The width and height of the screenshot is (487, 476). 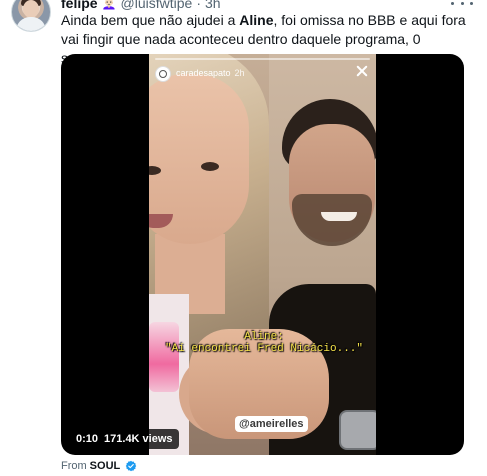 What do you see at coordinates (256, 20) in the screenshot?
I see `tweet-text-mentioned-name: Aline` at bounding box center [256, 20].